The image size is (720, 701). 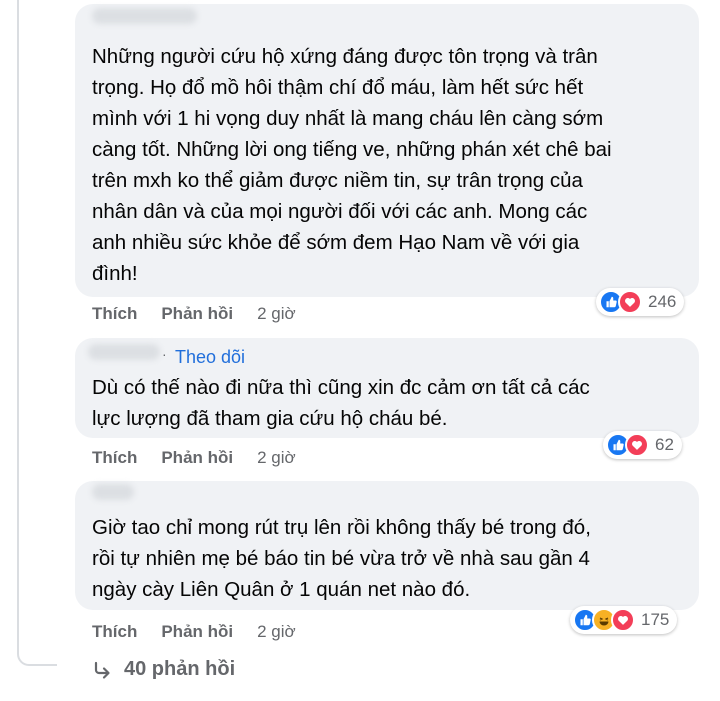 I want to click on view-more-replies: 40 phản hồi, so click(x=163, y=669).